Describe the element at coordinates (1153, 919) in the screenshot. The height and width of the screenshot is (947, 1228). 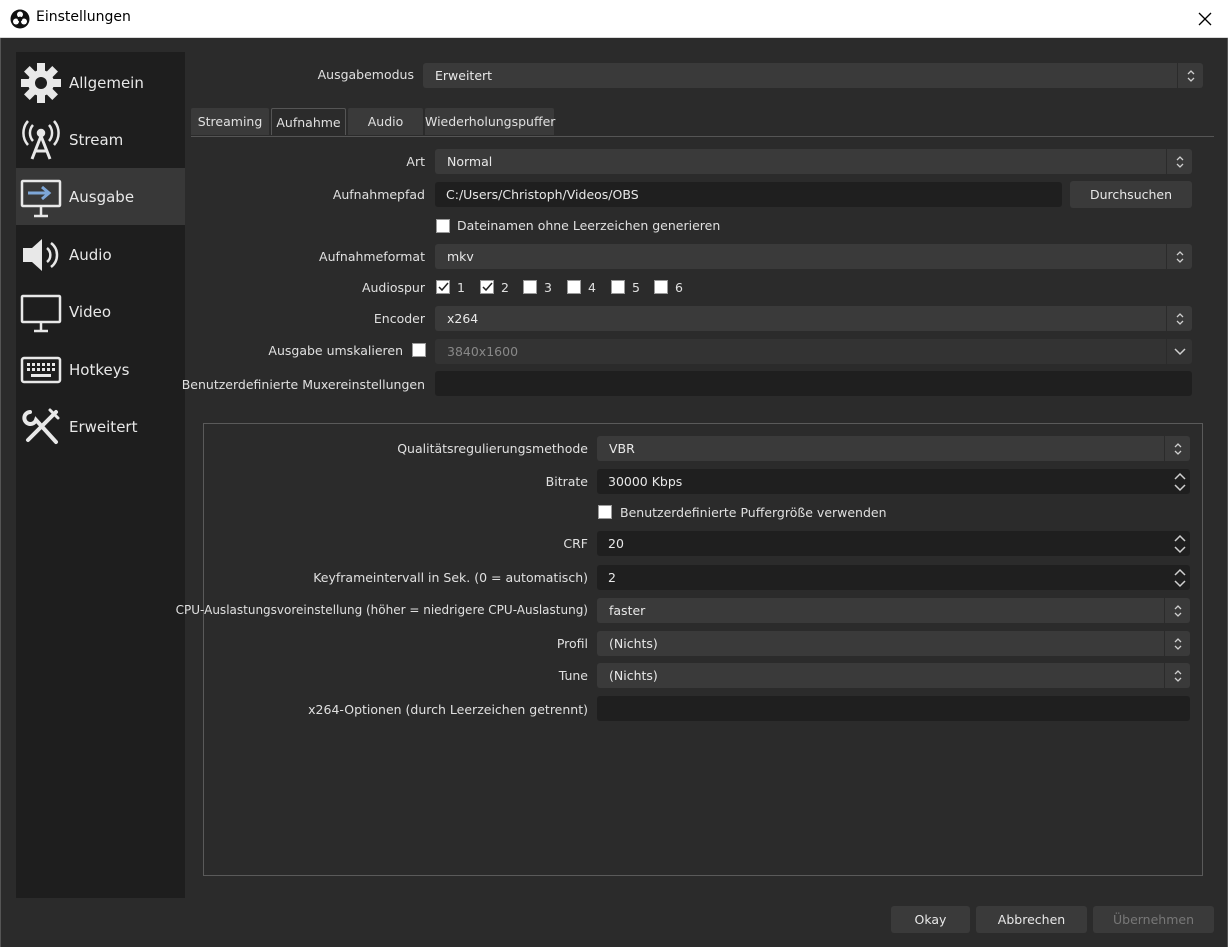
I see `apply-button: Übernehmen` at that location.